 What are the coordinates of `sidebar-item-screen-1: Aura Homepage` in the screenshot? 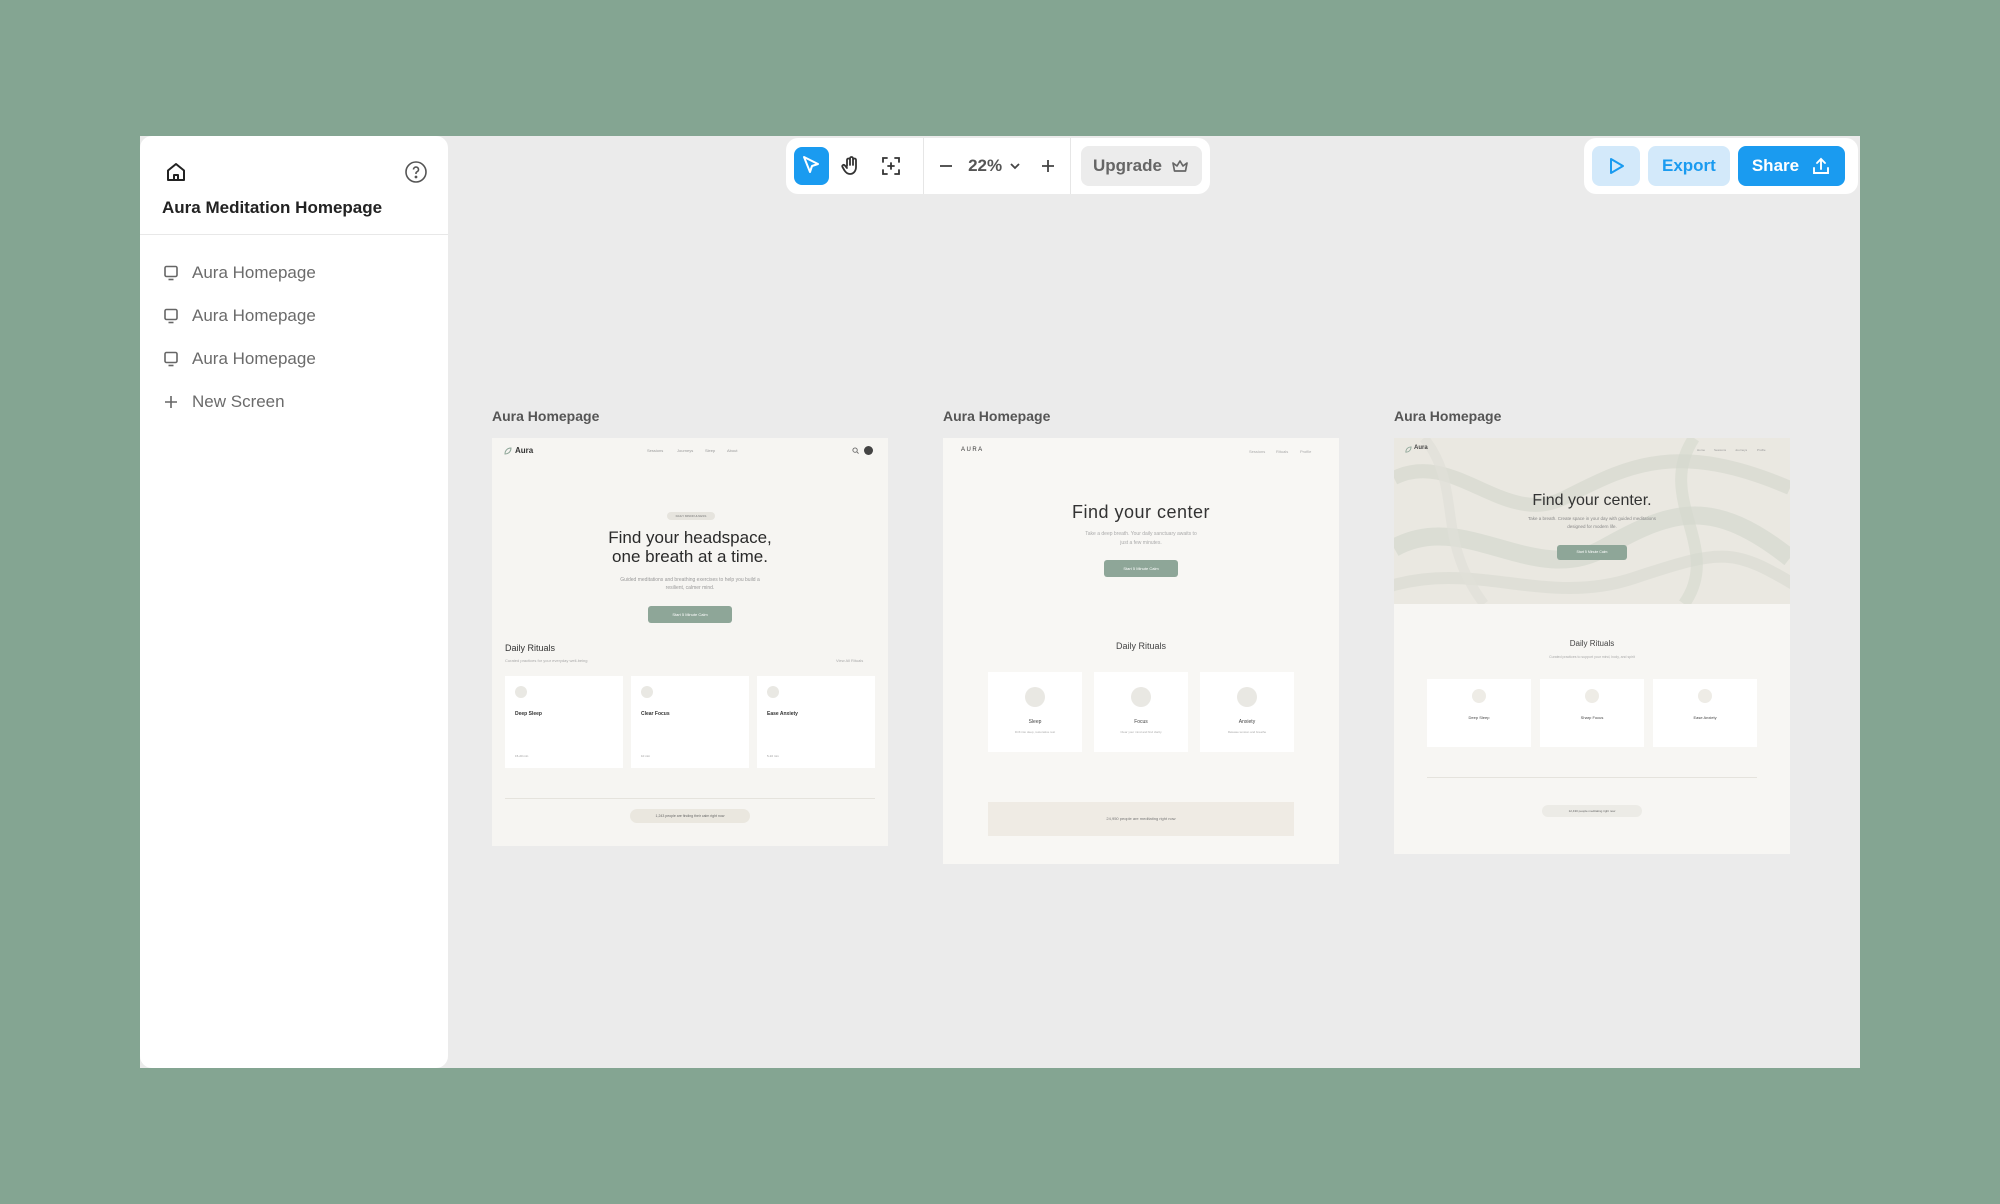 It's located at (294, 272).